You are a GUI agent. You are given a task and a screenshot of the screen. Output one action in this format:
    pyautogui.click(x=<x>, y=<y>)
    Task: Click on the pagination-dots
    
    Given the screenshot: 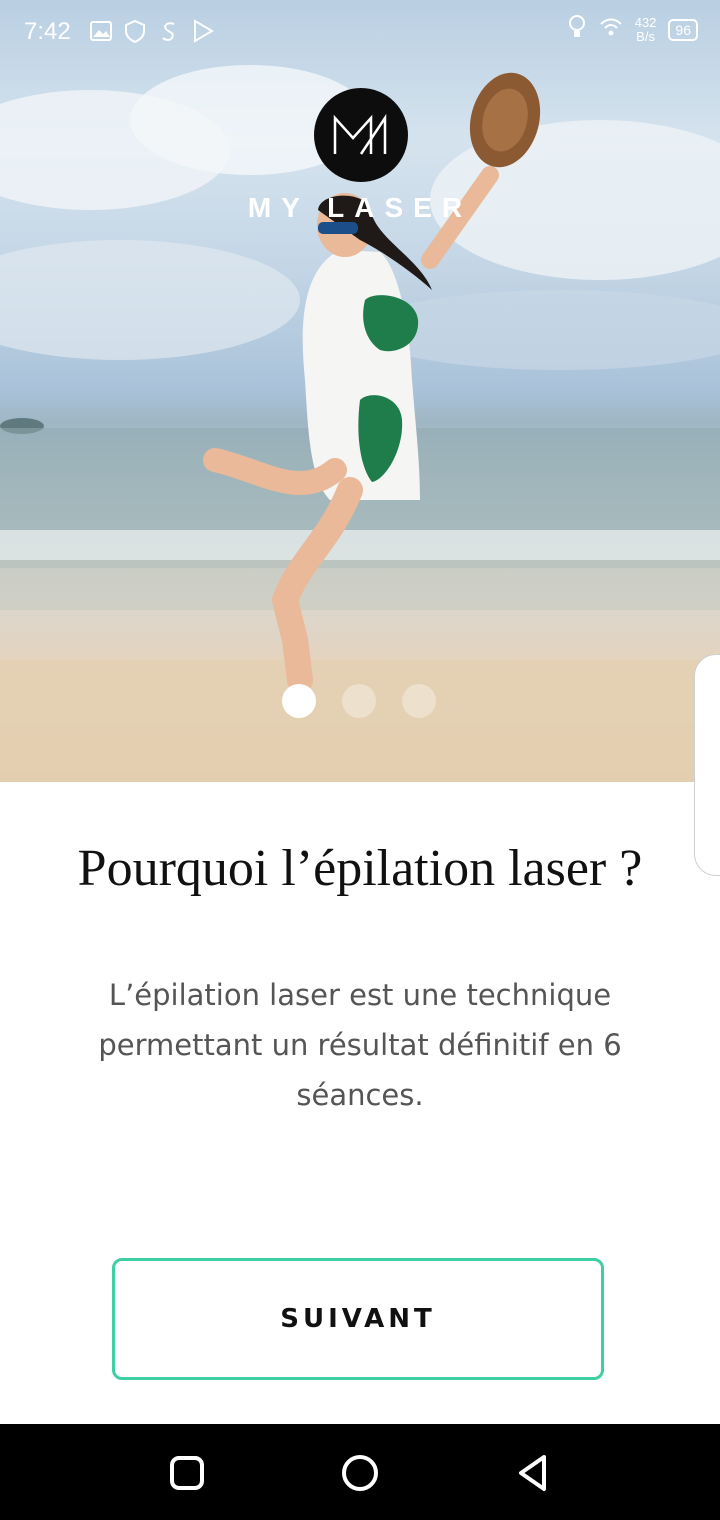 What is the action you would take?
    pyautogui.click(x=359, y=701)
    